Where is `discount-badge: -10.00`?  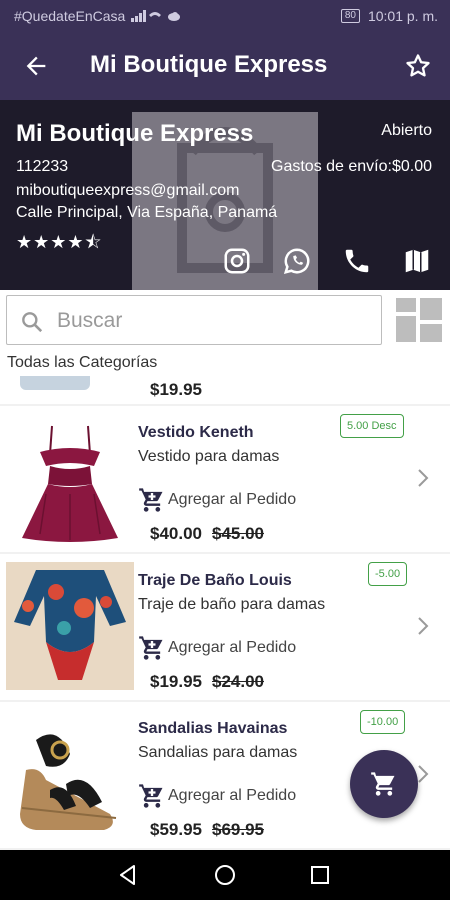 discount-badge: -10.00 is located at coordinates (383, 722).